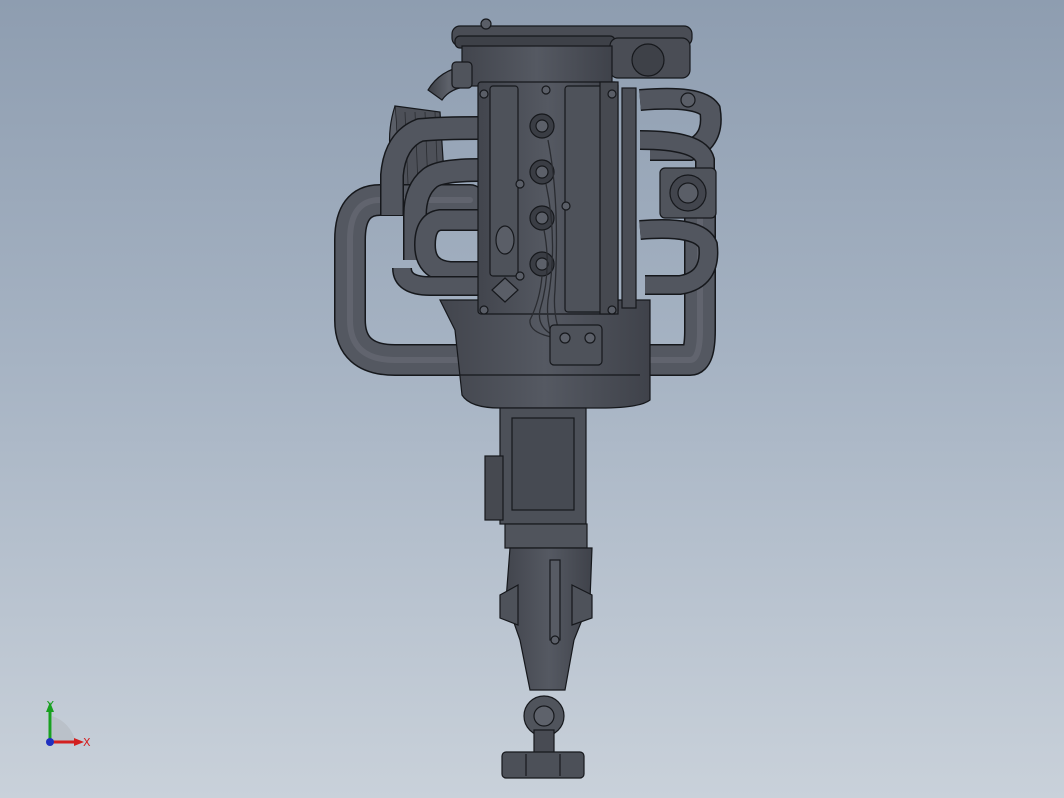  I want to click on timing-belt-cover, so click(572, 52).